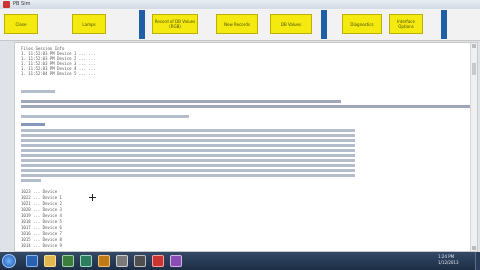 The width and height of the screenshot is (480, 270). I want to click on scroll-up-arrow-icon, so click(474, 46).